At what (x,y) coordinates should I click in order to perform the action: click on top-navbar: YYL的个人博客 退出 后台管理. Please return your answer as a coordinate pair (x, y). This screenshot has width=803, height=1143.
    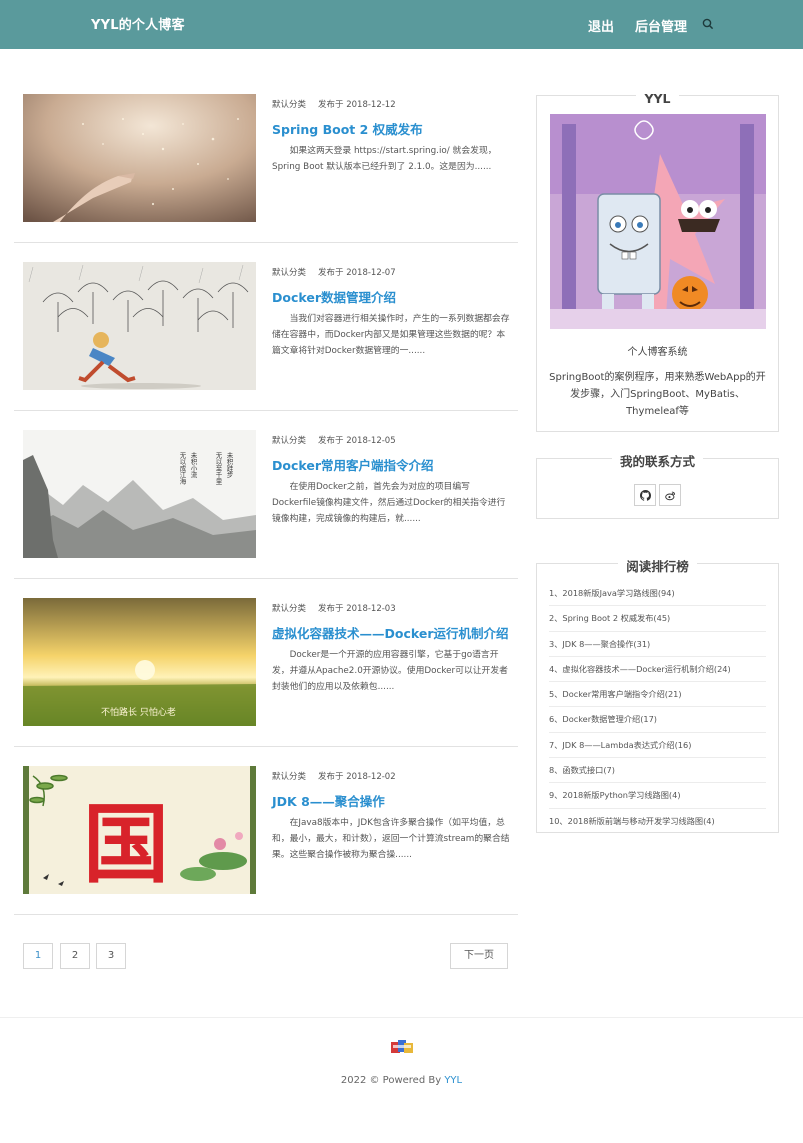
    Looking at the image, I should click on (401, 24).